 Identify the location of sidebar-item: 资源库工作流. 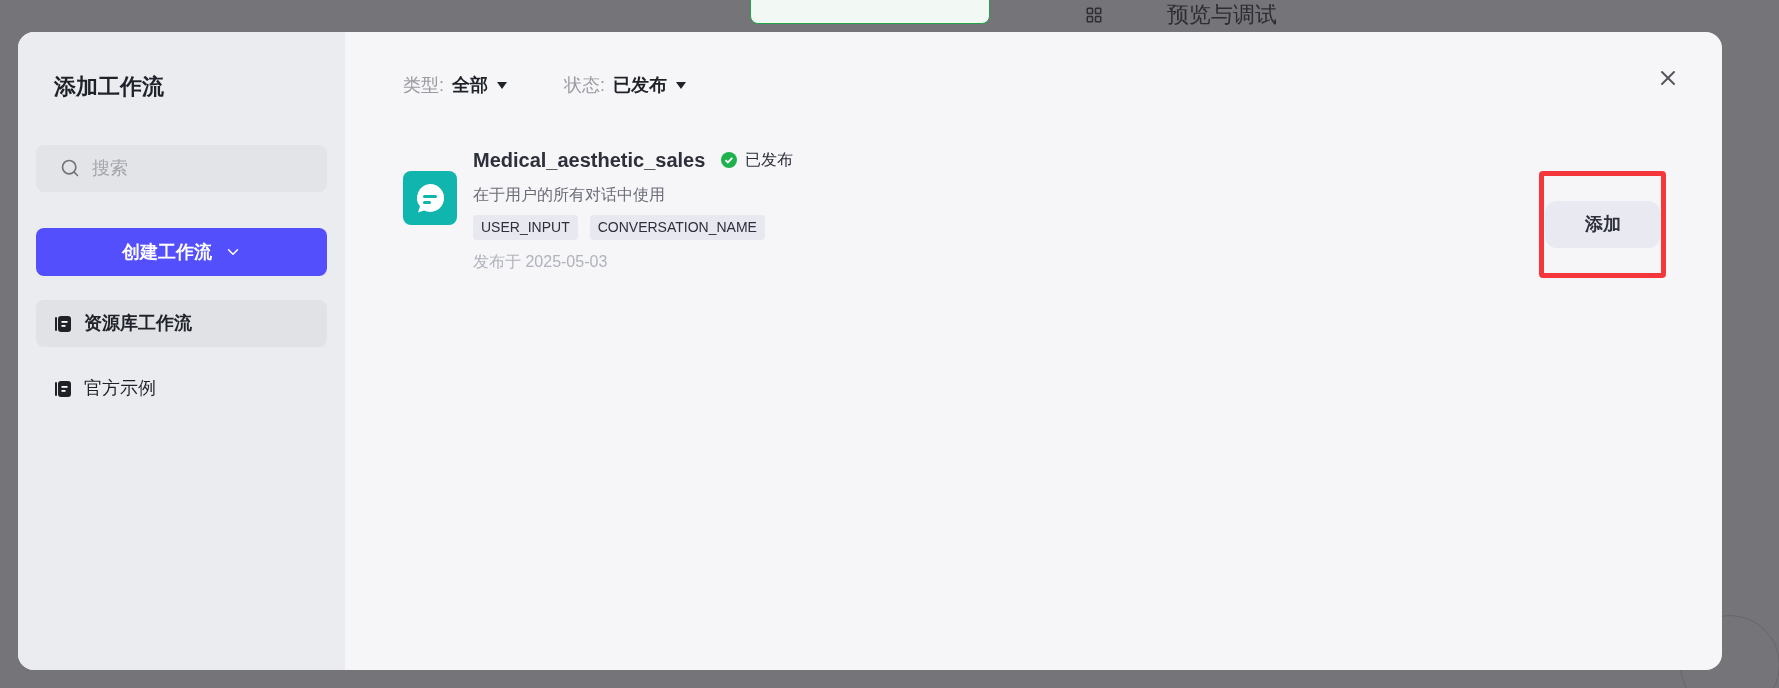
(181, 323).